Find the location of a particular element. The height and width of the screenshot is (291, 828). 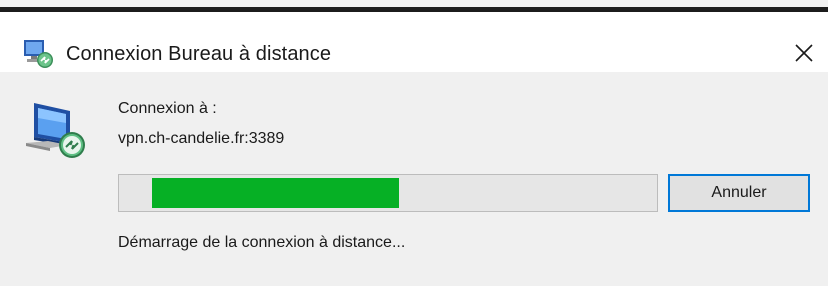

close-icon is located at coordinates (804, 55).